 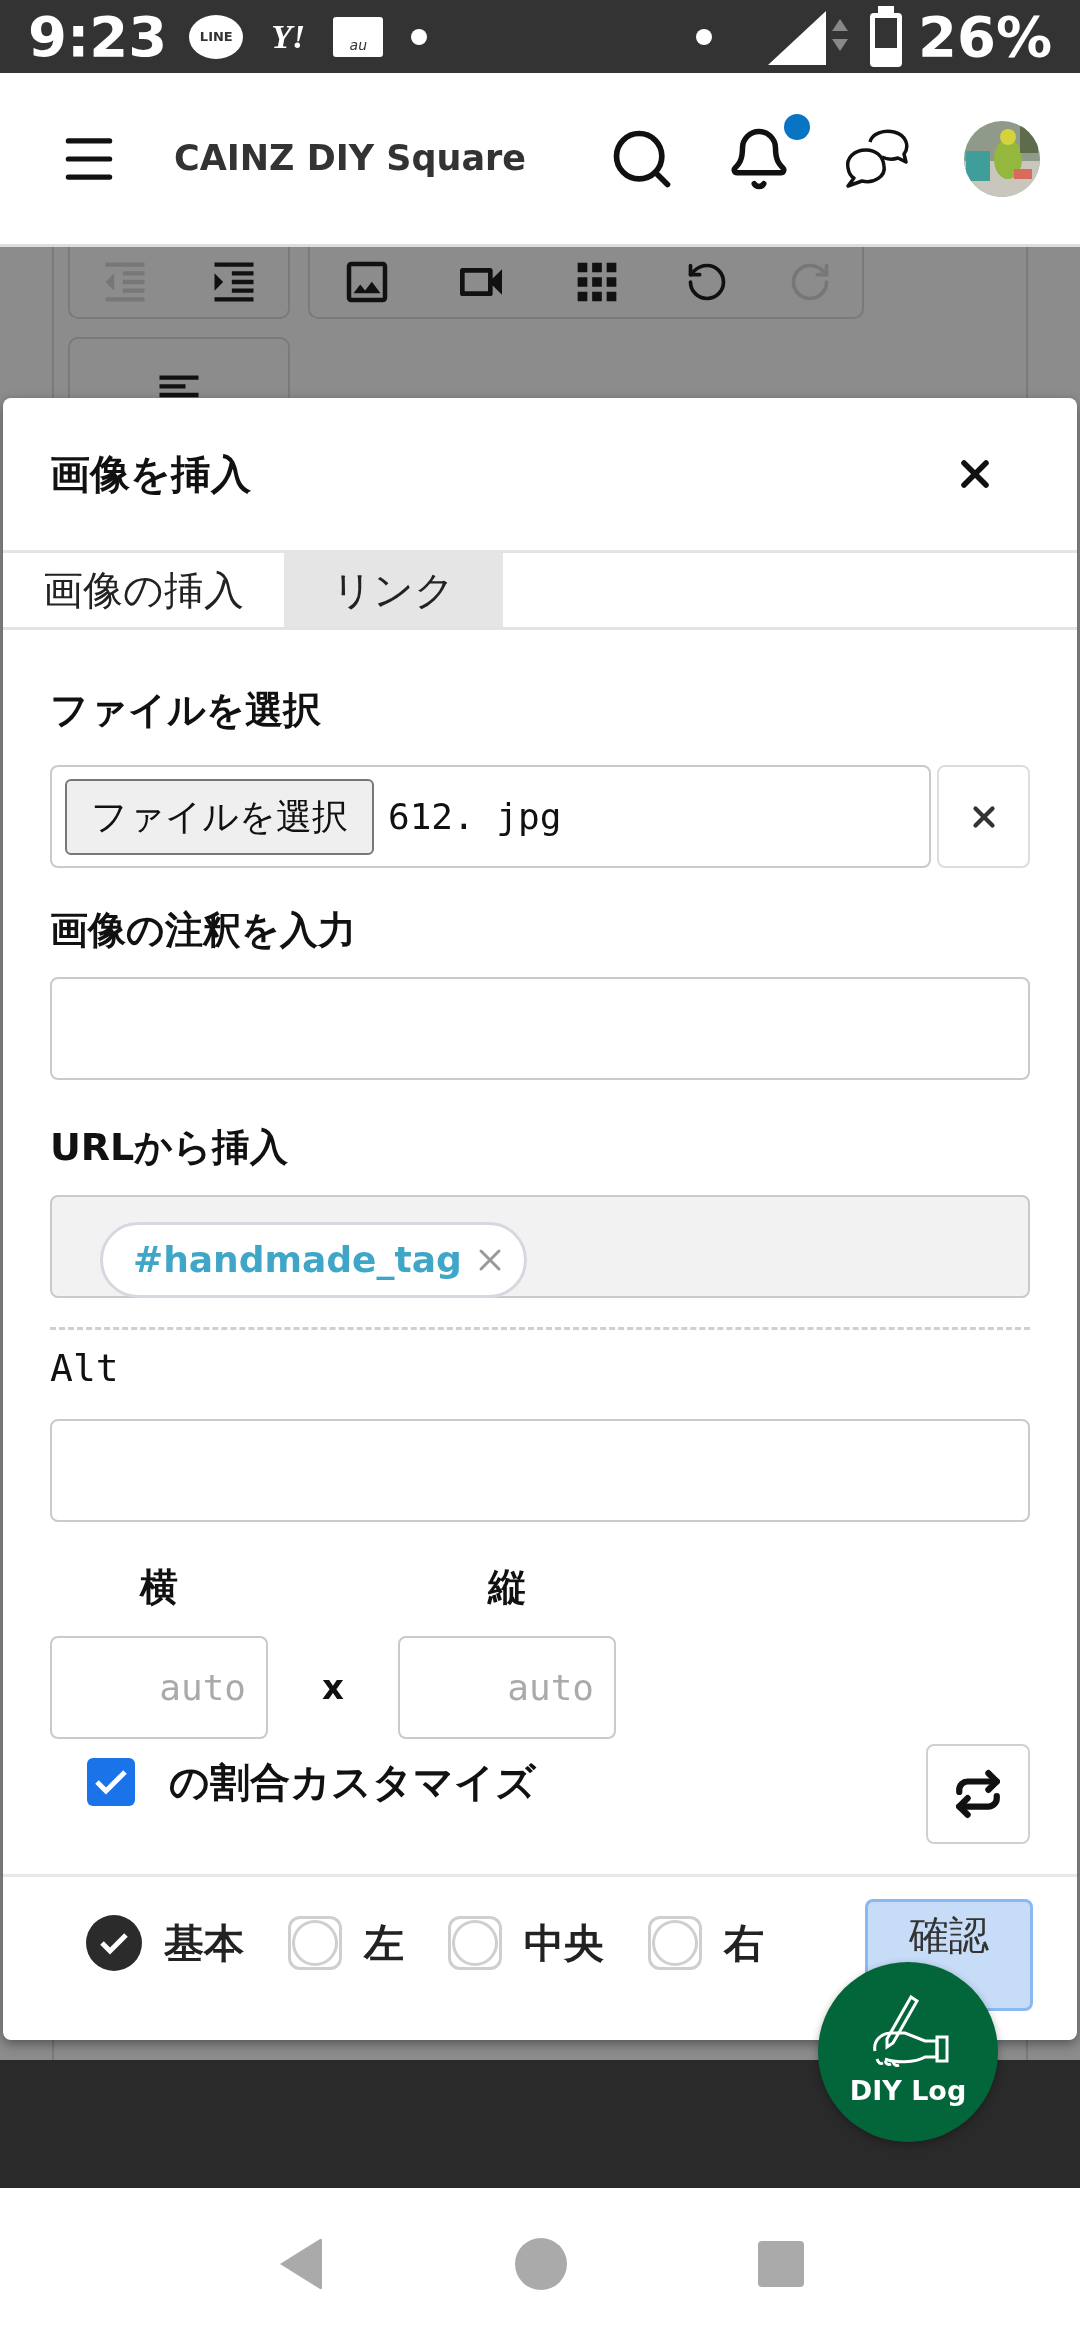 What do you see at coordinates (186, 710) in the screenshot?
I see `field-label: ファイルを選択` at bounding box center [186, 710].